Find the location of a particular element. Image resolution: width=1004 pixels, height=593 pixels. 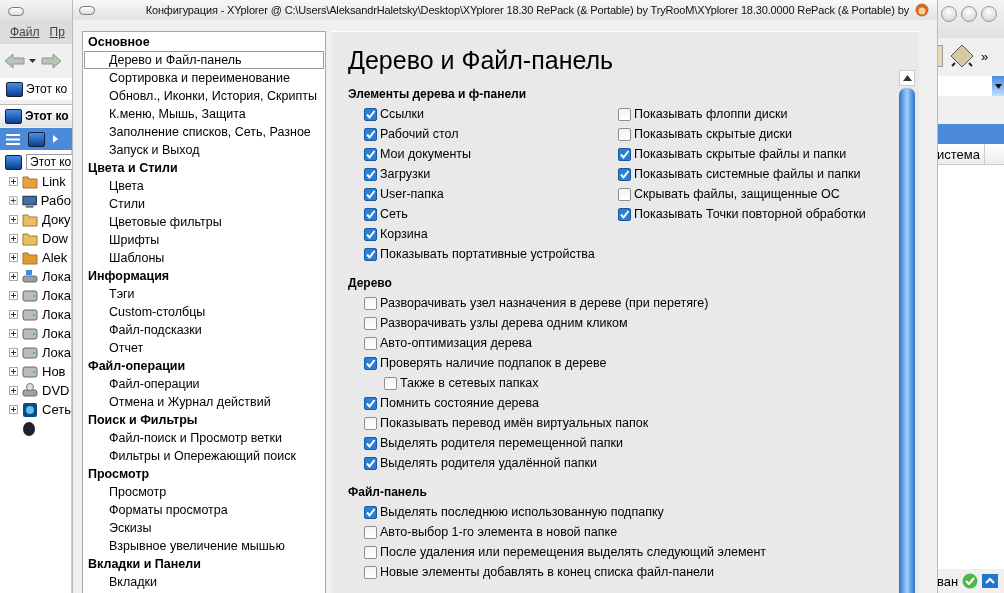

nav-item: Запуск и Выход is located at coordinates (204, 150).